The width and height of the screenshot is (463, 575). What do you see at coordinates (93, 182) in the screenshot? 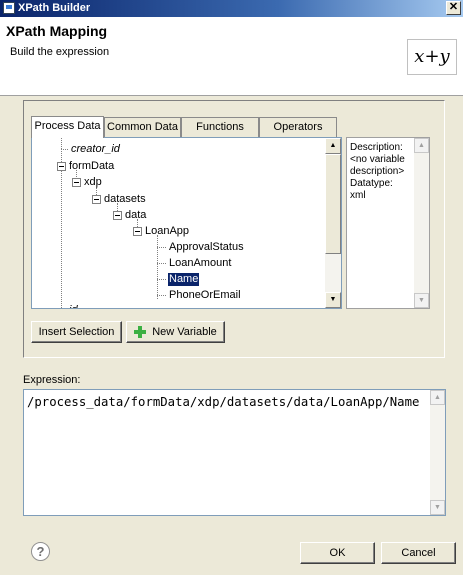
I see `tree-node-xdp: xdp` at bounding box center [93, 182].